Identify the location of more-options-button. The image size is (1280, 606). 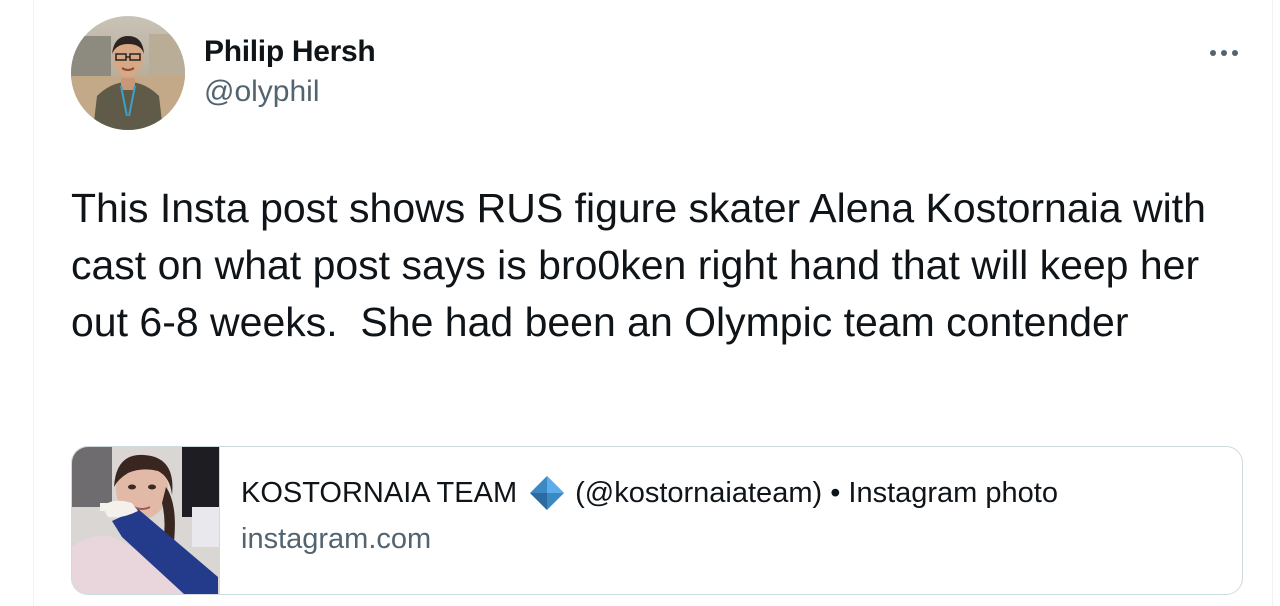
(1224, 53).